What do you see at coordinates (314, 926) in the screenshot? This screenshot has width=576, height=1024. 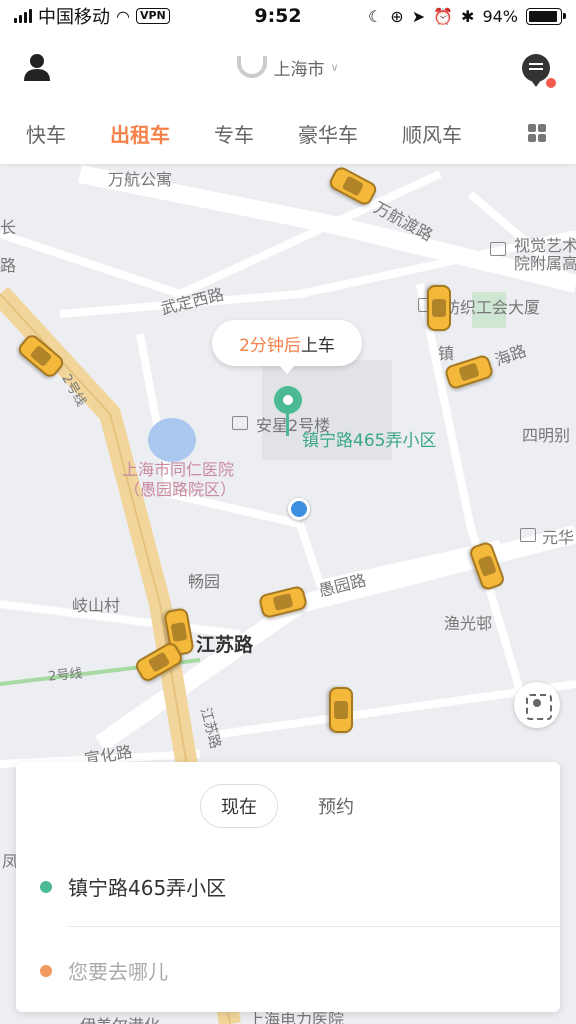 I see `divider` at bounding box center [314, 926].